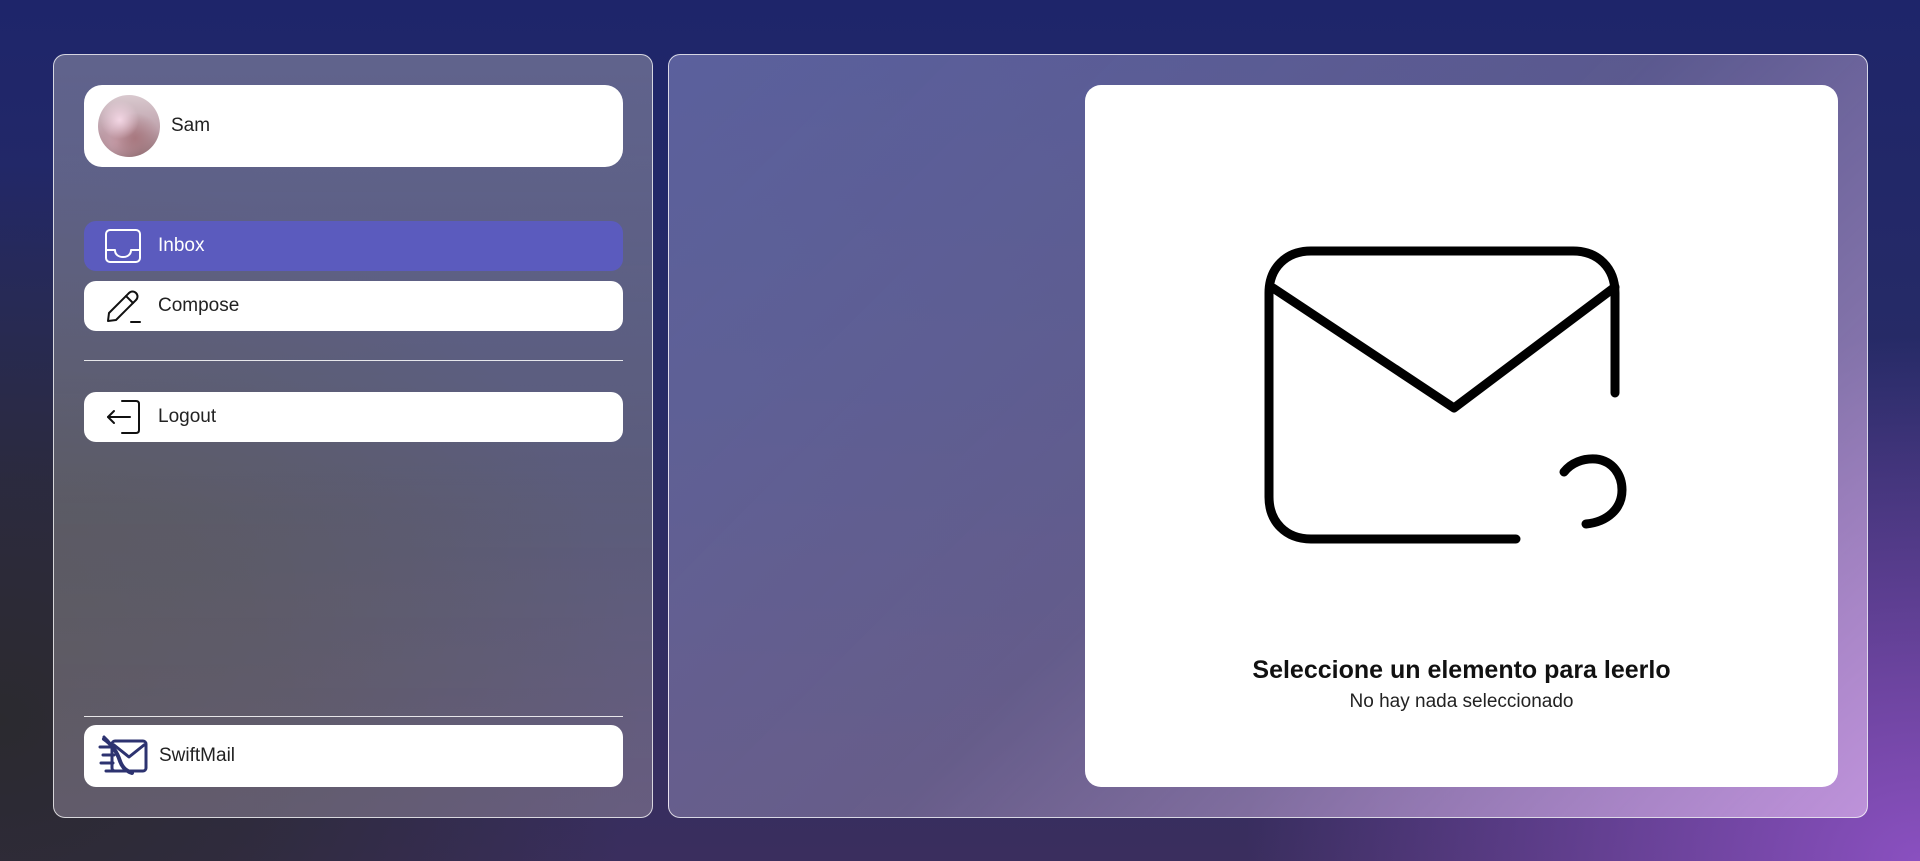 This screenshot has width=1920, height=861. Describe the element at coordinates (353, 126) in the screenshot. I see `profile-card: Sam` at that location.